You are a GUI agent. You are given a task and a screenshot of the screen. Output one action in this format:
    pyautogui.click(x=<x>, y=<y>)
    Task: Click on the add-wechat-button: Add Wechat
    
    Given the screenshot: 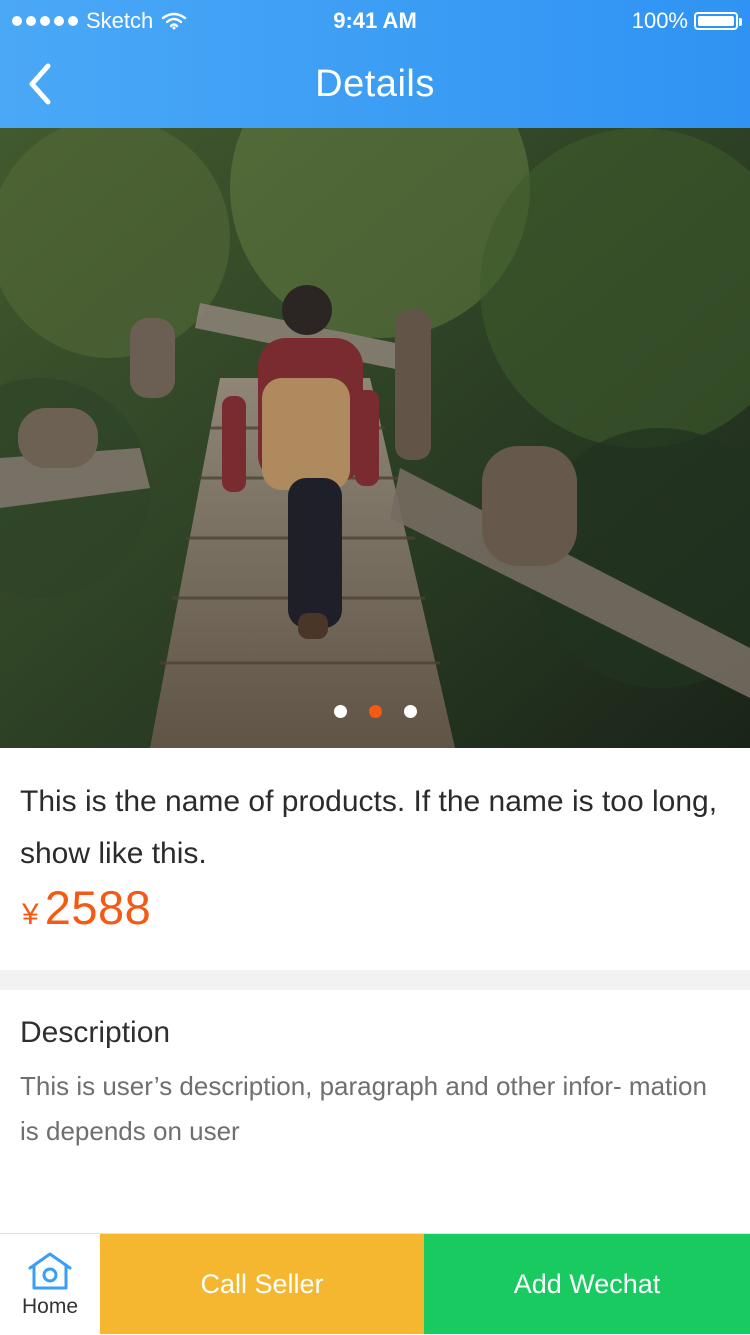 What is the action you would take?
    pyautogui.click(x=587, y=1284)
    